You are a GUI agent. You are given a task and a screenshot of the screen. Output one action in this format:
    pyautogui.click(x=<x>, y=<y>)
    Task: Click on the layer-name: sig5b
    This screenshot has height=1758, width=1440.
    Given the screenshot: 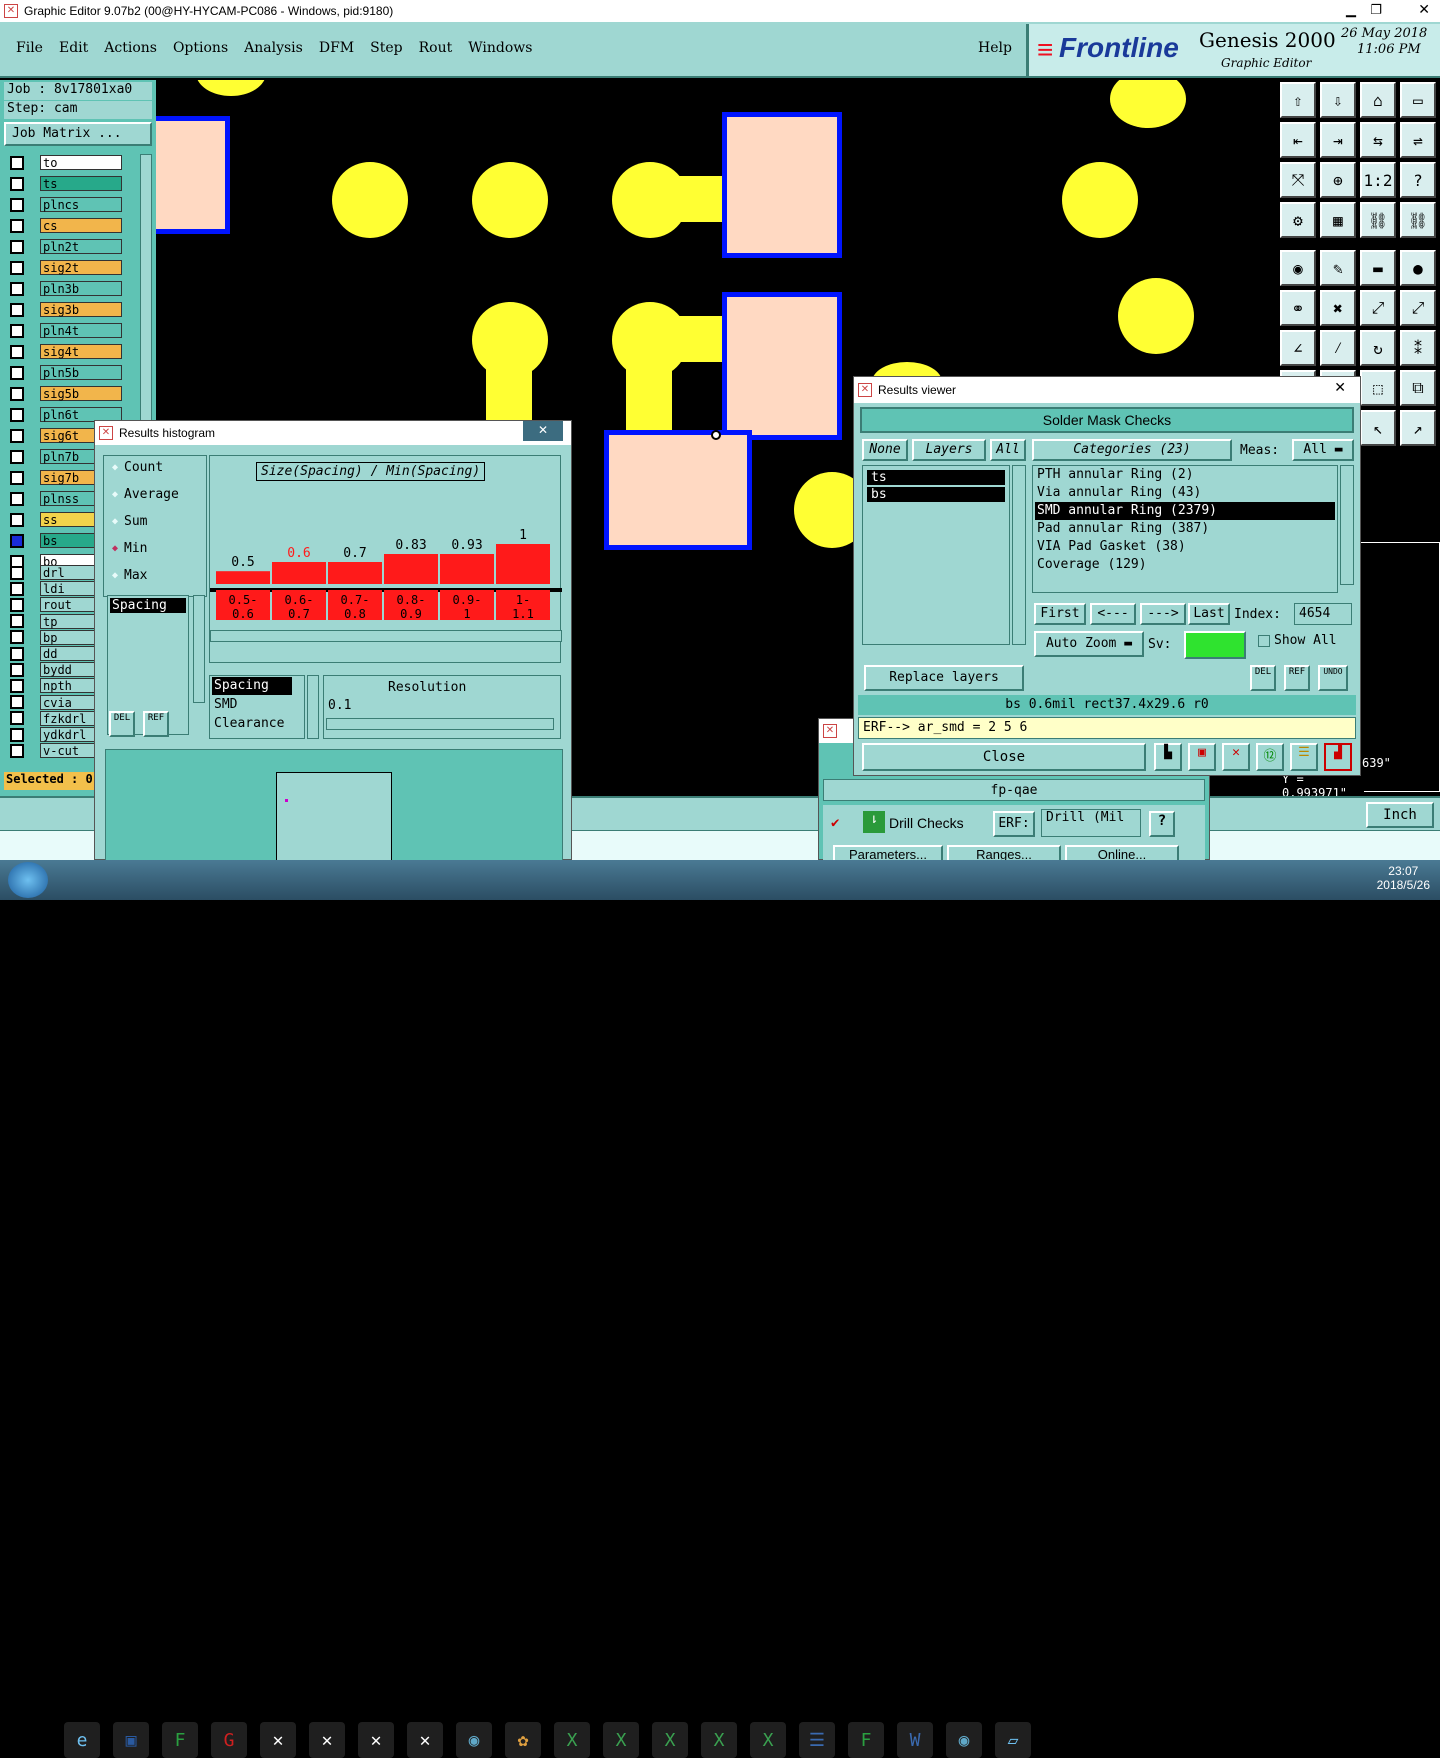 What is the action you would take?
    pyautogui.click(x=81, y=393)
    